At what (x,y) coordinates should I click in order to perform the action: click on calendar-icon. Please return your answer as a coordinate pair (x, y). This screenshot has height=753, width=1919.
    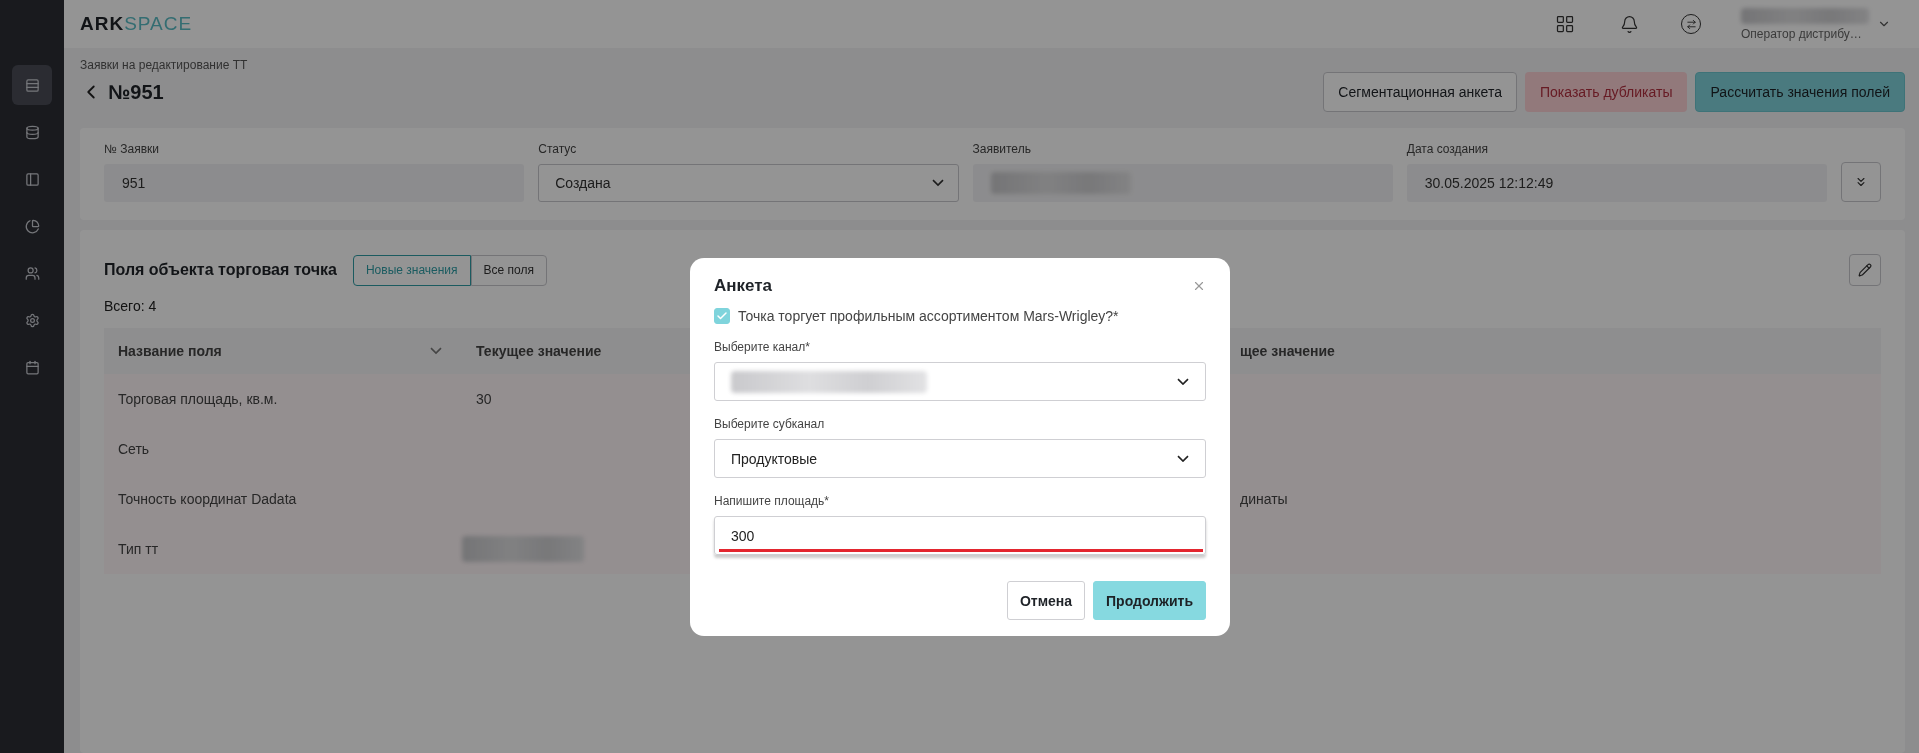
    Looking at the image, I should click on (32, 367).